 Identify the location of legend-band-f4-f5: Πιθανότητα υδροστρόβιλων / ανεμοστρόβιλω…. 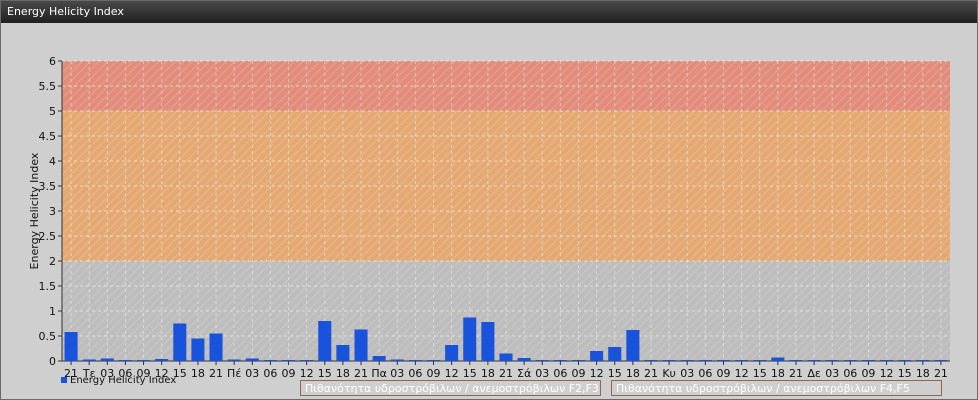
(776, 388).